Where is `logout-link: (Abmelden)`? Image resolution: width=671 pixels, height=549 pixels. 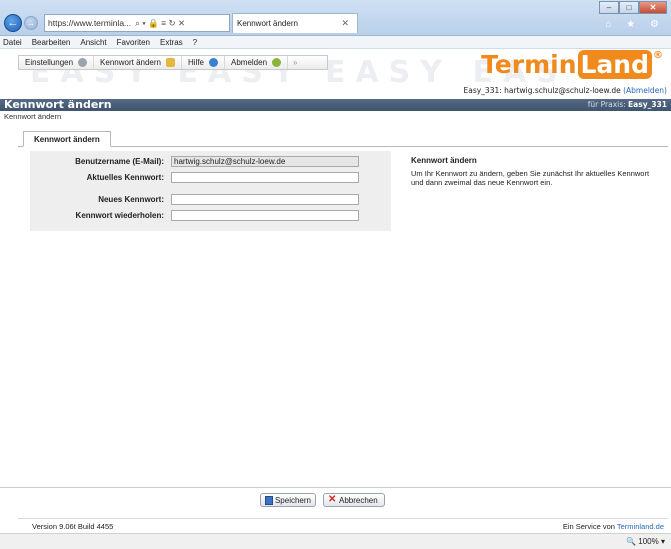 logout-link: (Abmelden) is located at coordinates (645, 90).